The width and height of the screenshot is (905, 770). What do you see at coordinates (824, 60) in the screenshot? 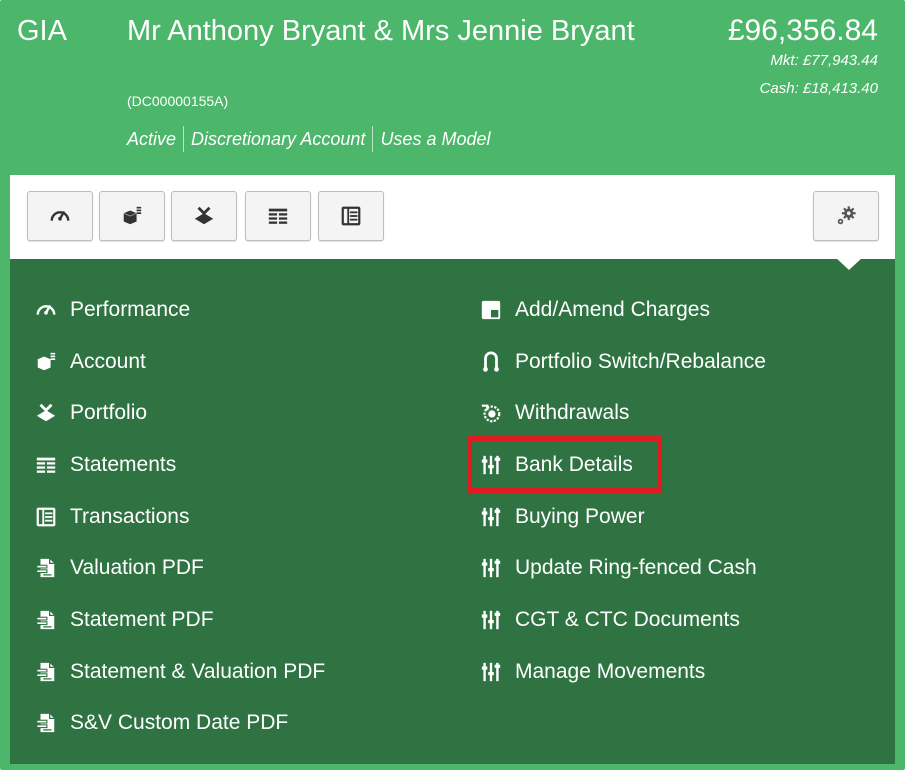
I see `market-value: Mkt: £77,943.44` at bounding box center [824, 60].